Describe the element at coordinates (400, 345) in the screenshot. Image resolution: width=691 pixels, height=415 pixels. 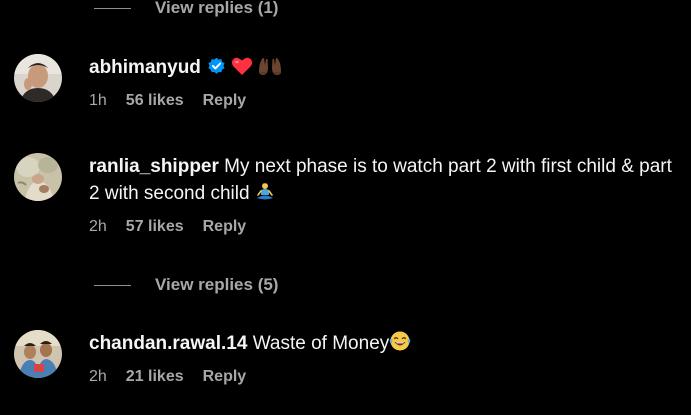
I see `face-with-tears-of-joy-icon` at that location.